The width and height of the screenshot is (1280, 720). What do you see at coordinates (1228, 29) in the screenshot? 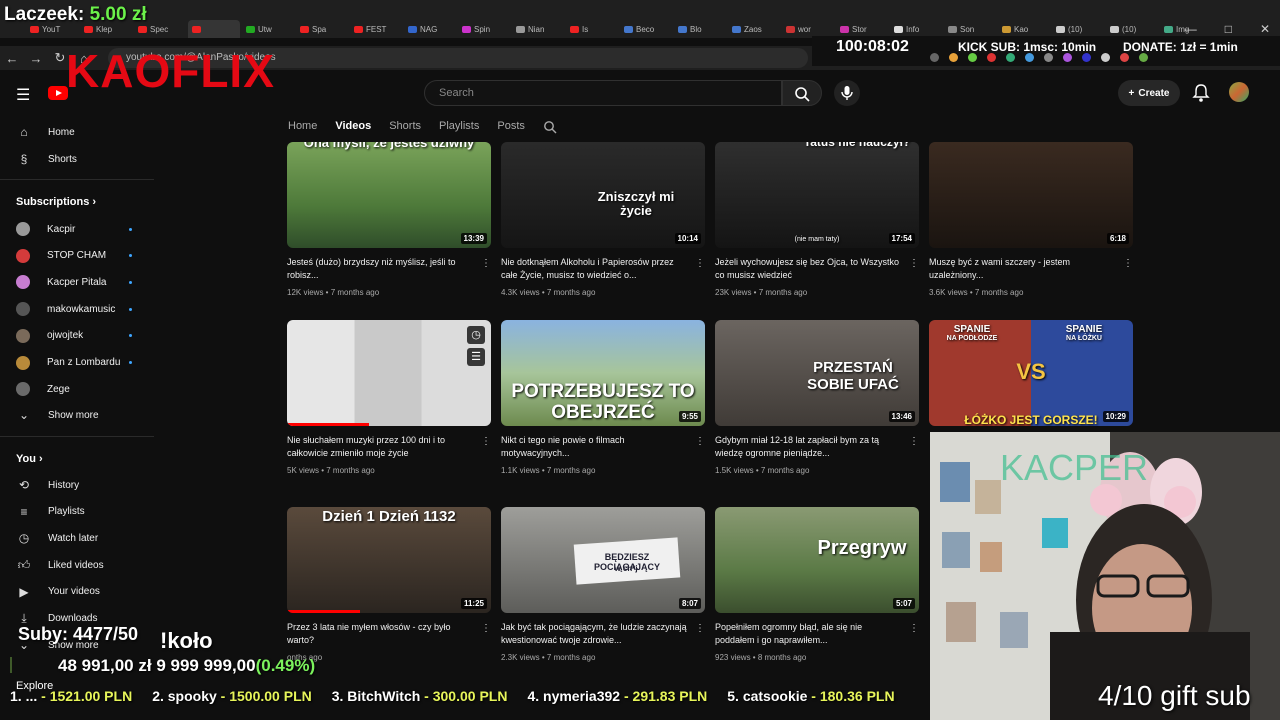
I see `maximize-icon: □` at bounding box center [1228, 29].